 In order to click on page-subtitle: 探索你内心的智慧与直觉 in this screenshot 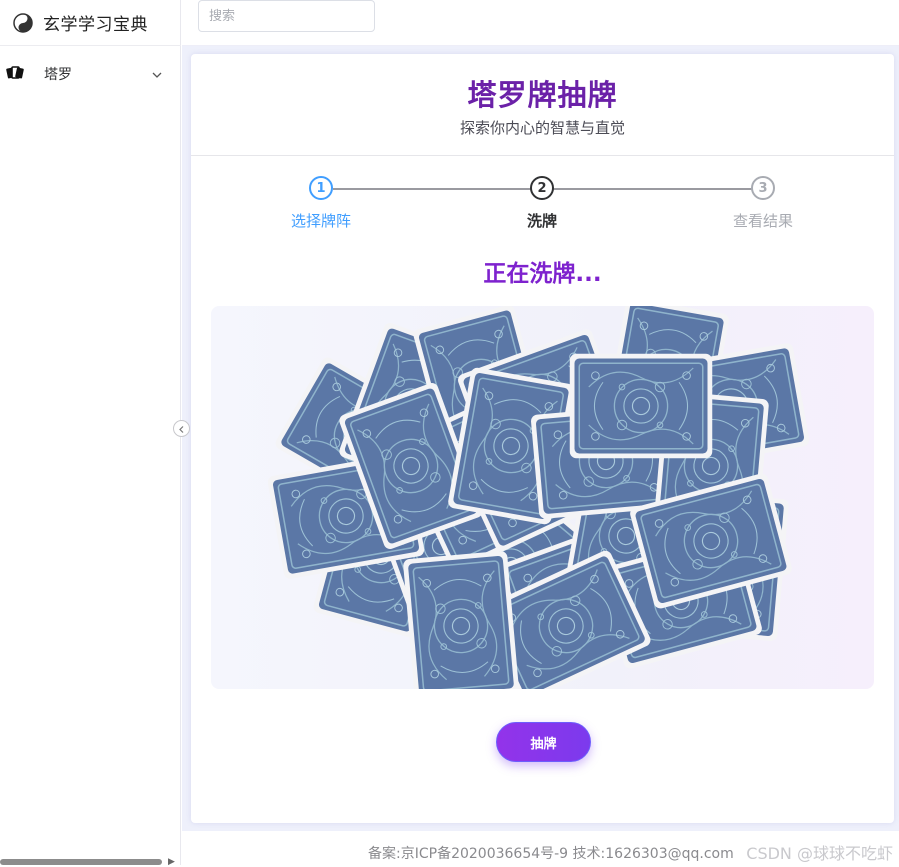, I will do `click(542, 128)`.